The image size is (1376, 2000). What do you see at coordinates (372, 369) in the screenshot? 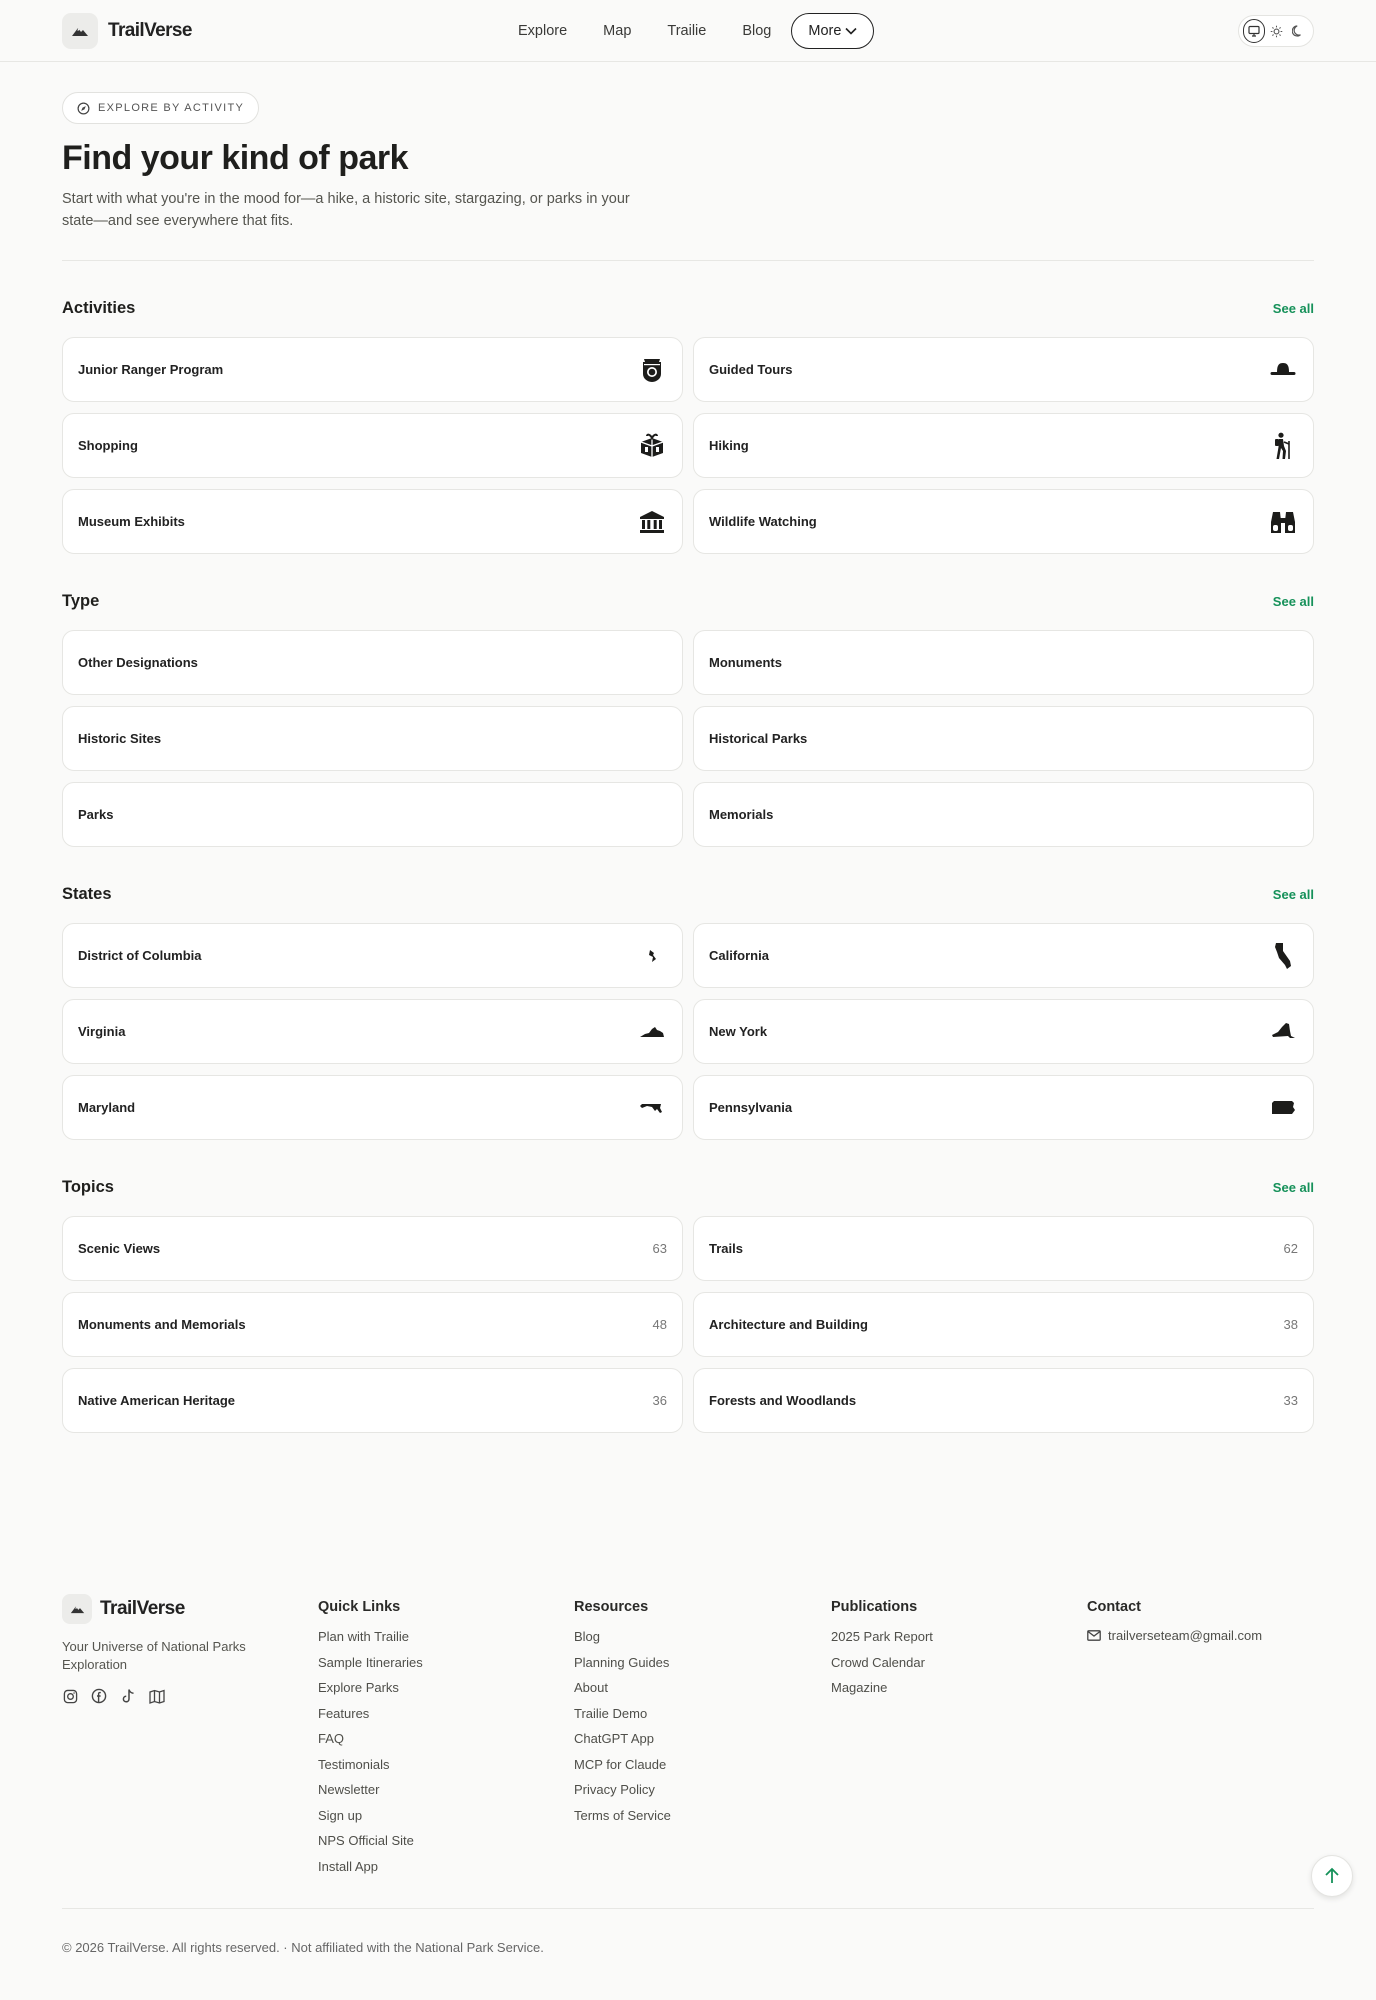
I see `activity-card-junior-ranger: Junior Ranger Program` at bounding box center [372, 369].